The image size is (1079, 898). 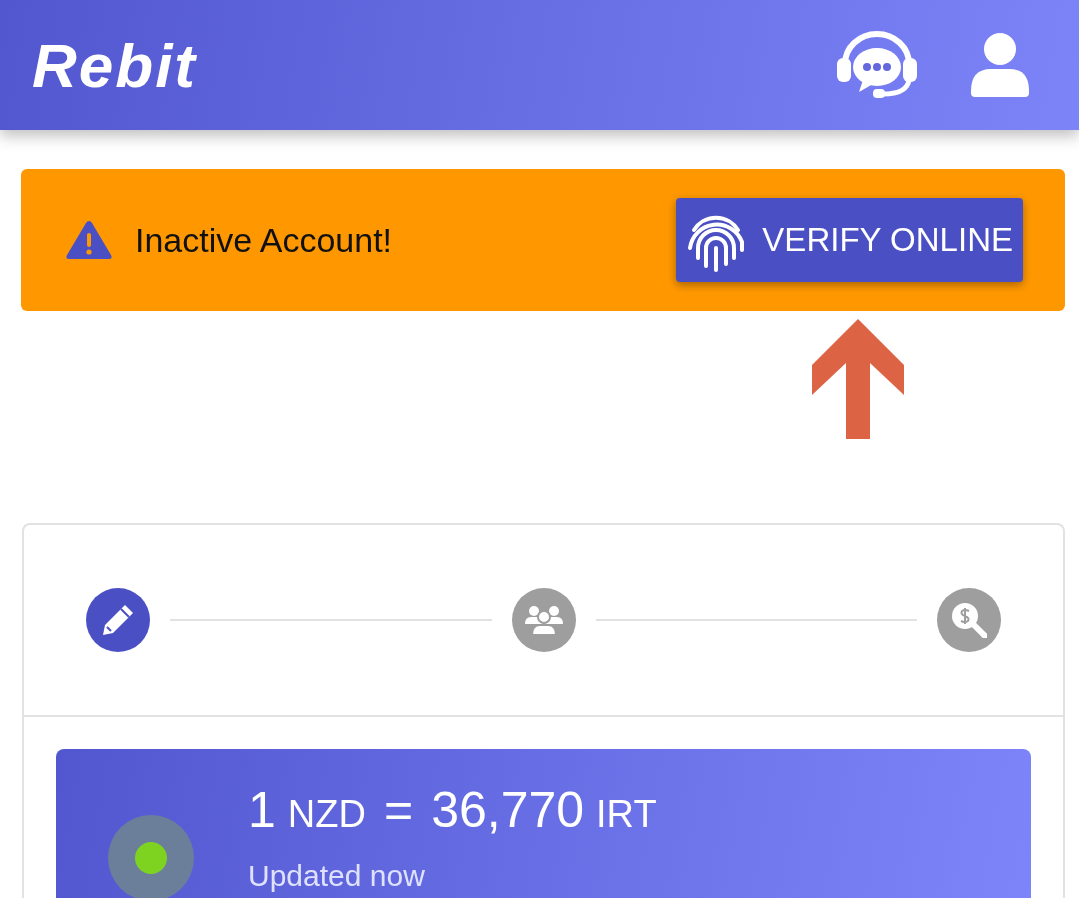 What do you see at coordinates (398, 810) in the screenshot?
I see `equals-sign: =` at bounding box center [398, 810].